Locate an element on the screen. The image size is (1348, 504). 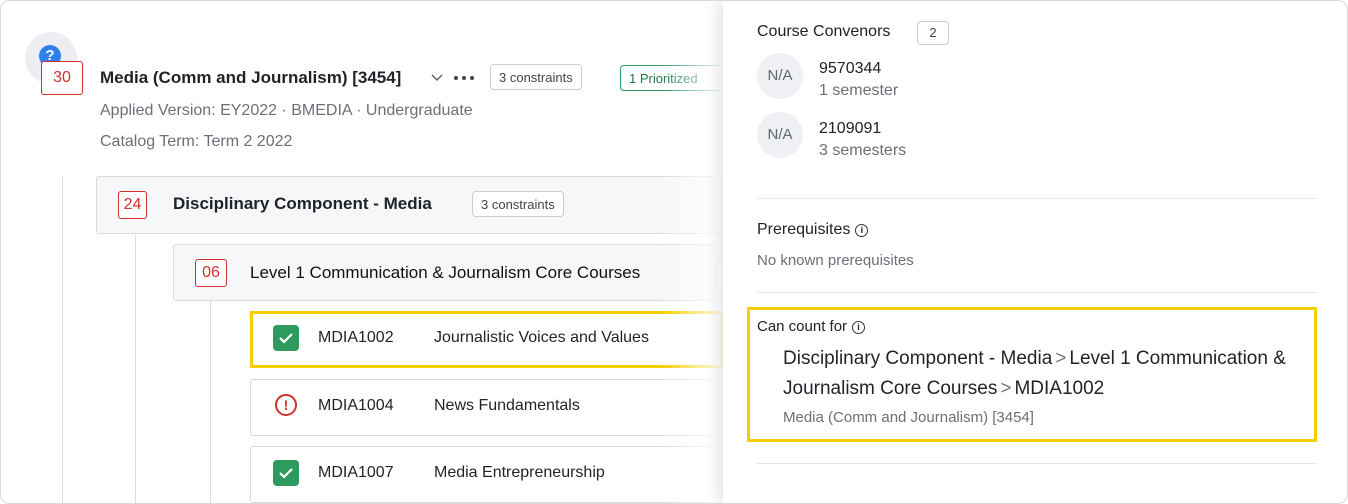
info-icon: i is located at coordinates (862, 230).